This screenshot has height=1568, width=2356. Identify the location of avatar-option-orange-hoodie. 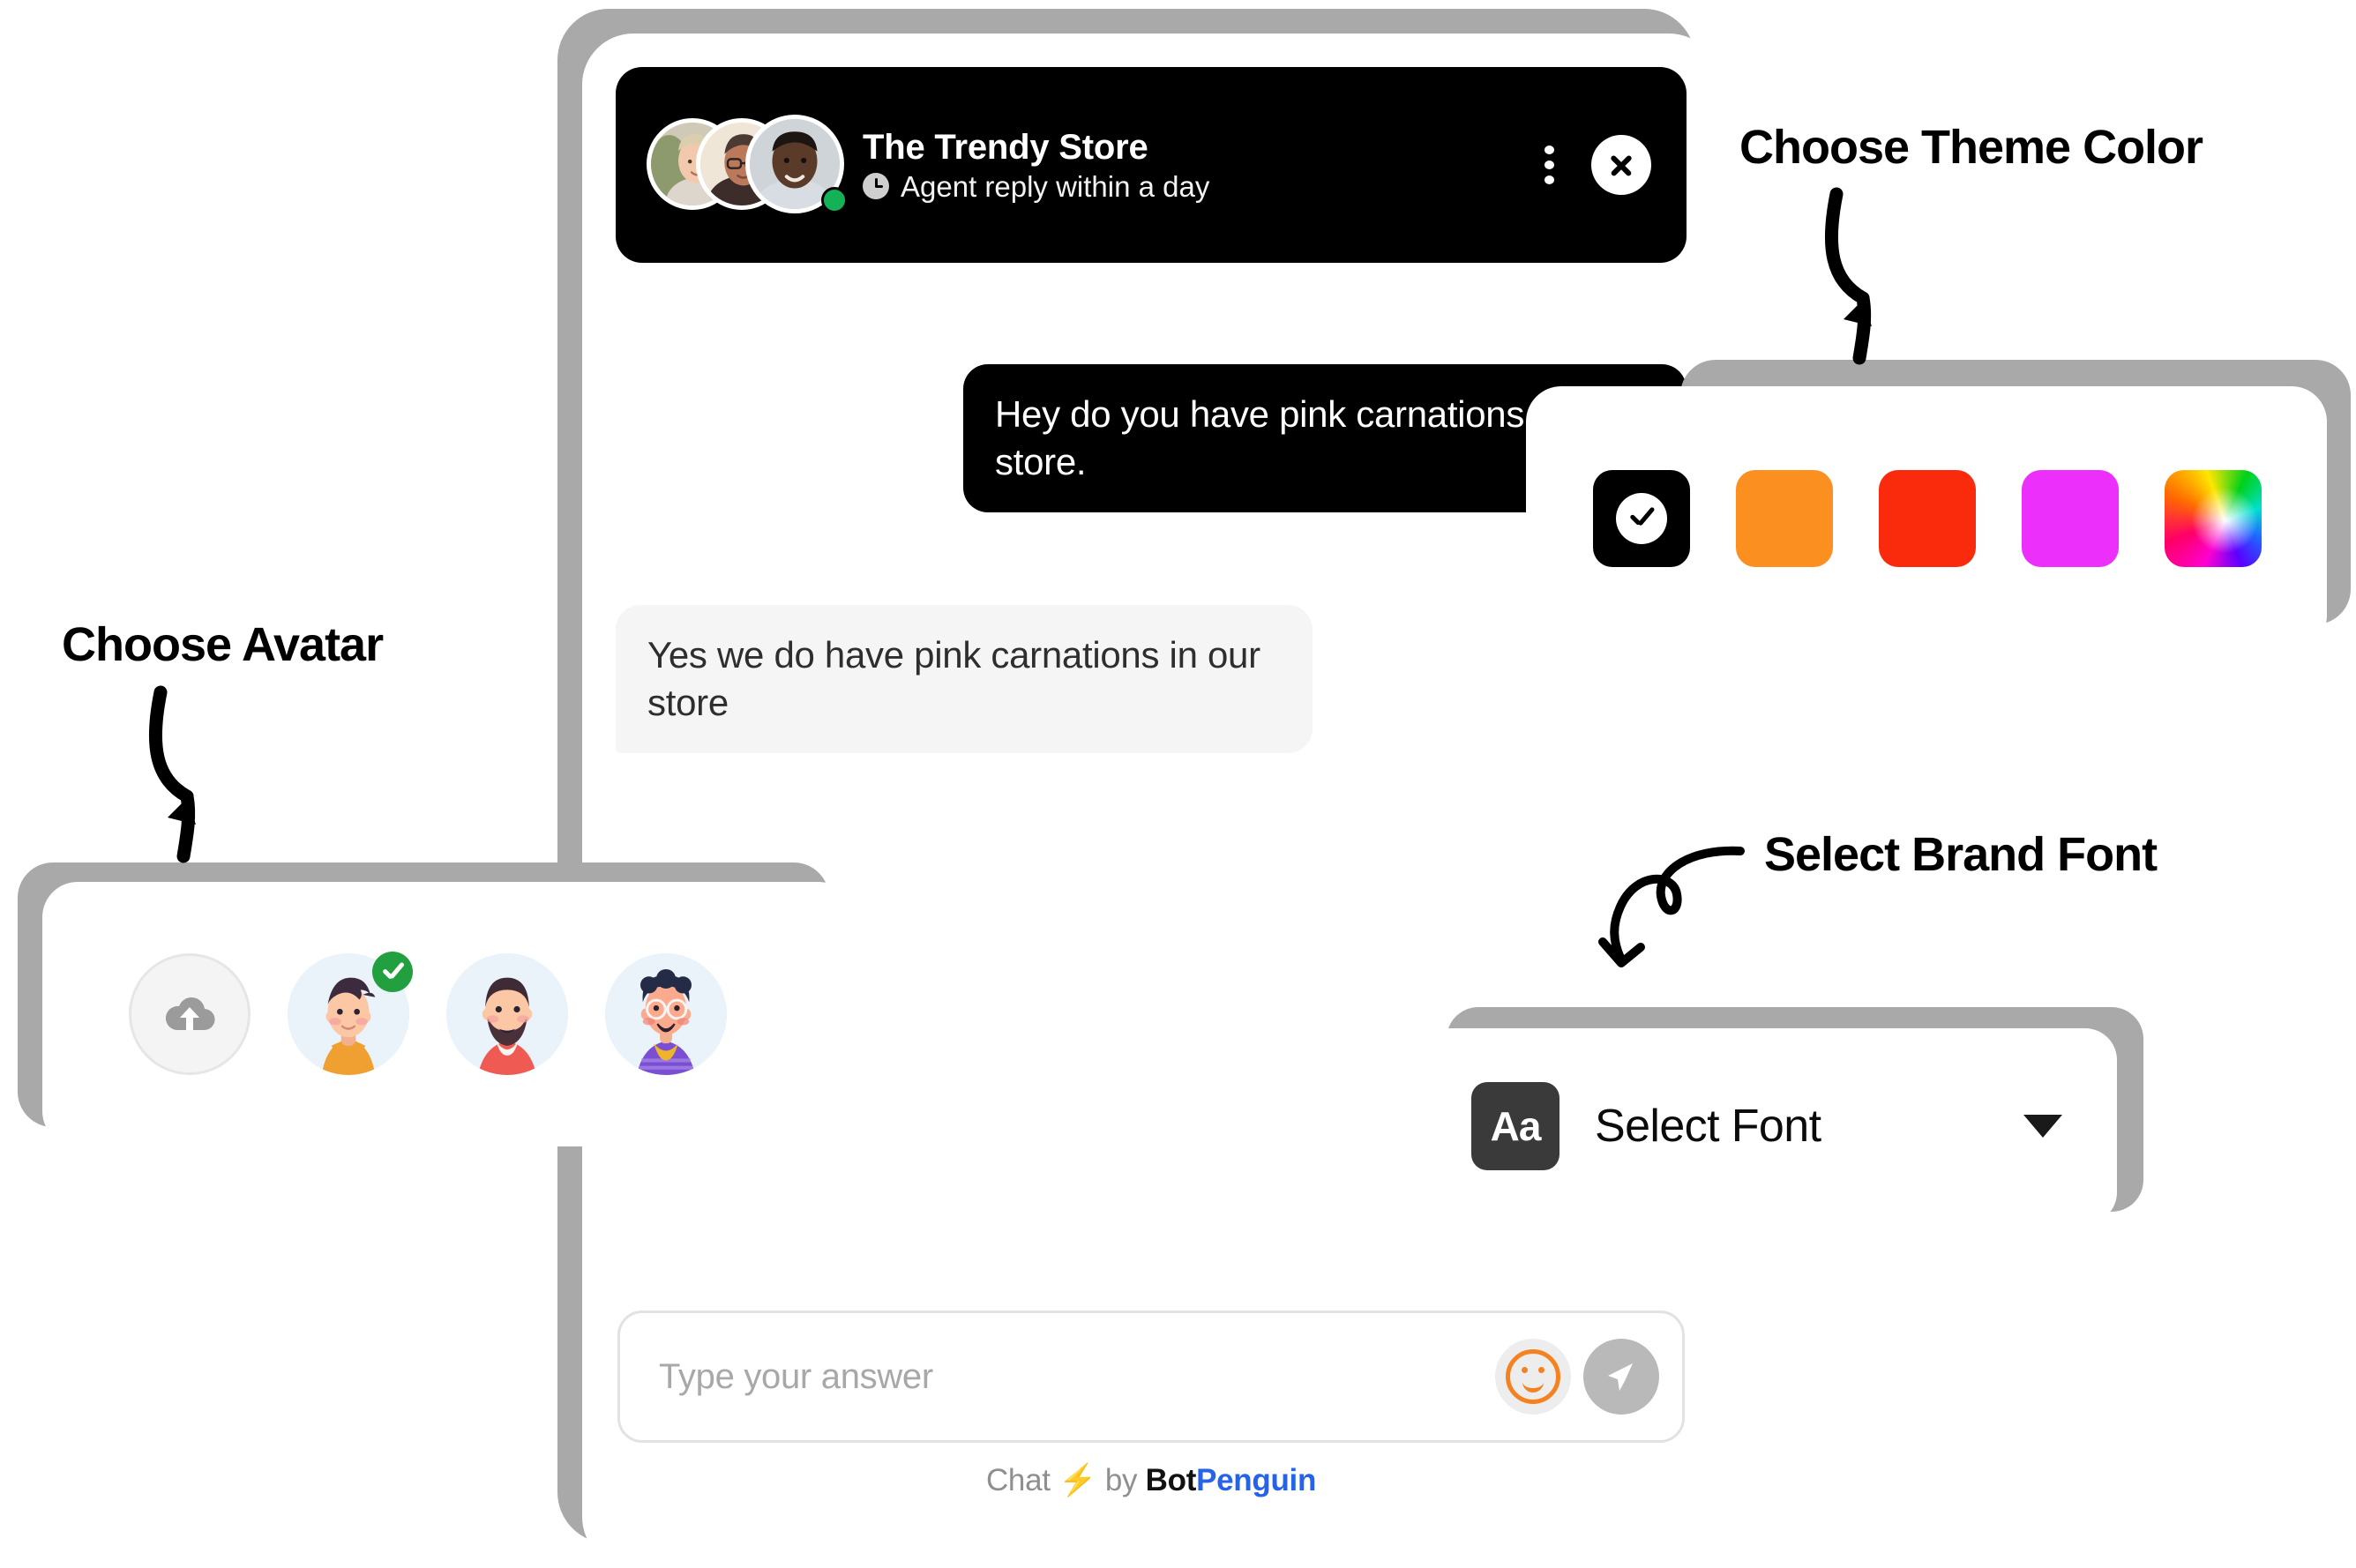
(350, 1013).